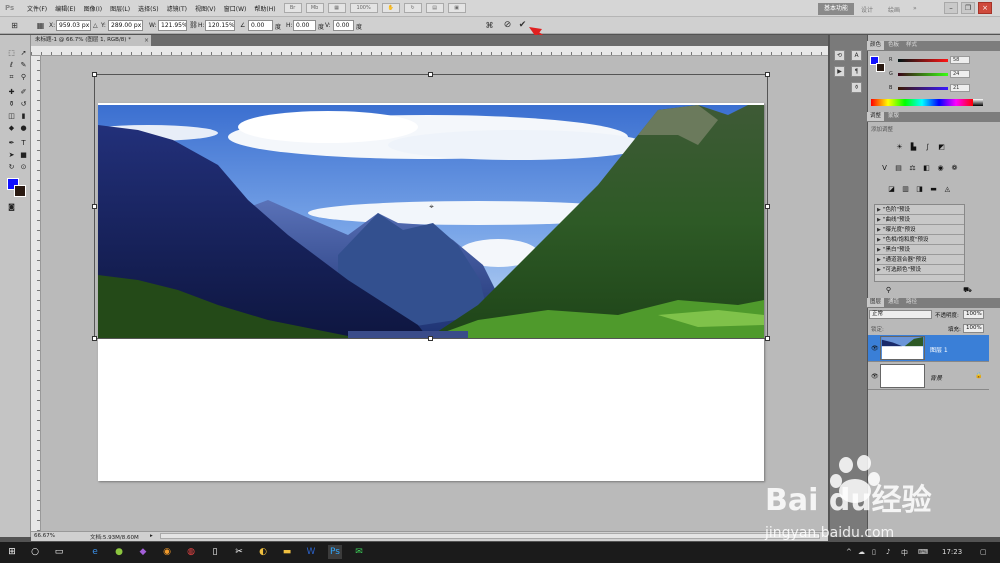 The image size is (1000, 563). Describe the element at coordinates (143, 552) in the screenshot. I see `visual-studio-icon: ◆` at that location.